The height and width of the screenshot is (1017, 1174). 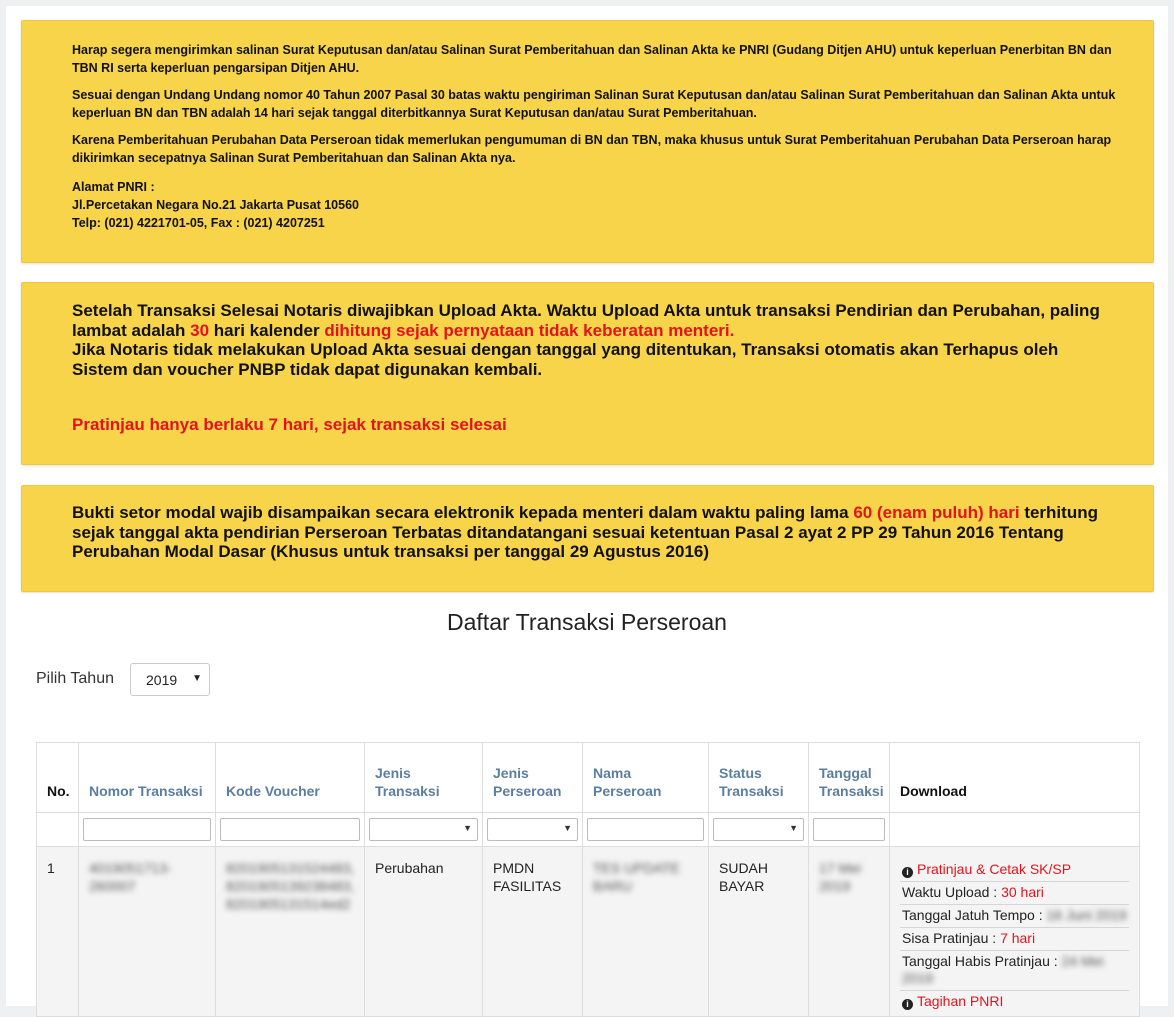 I want to click on filter-jenis-cell: ▼, so click(x=423, y=829).